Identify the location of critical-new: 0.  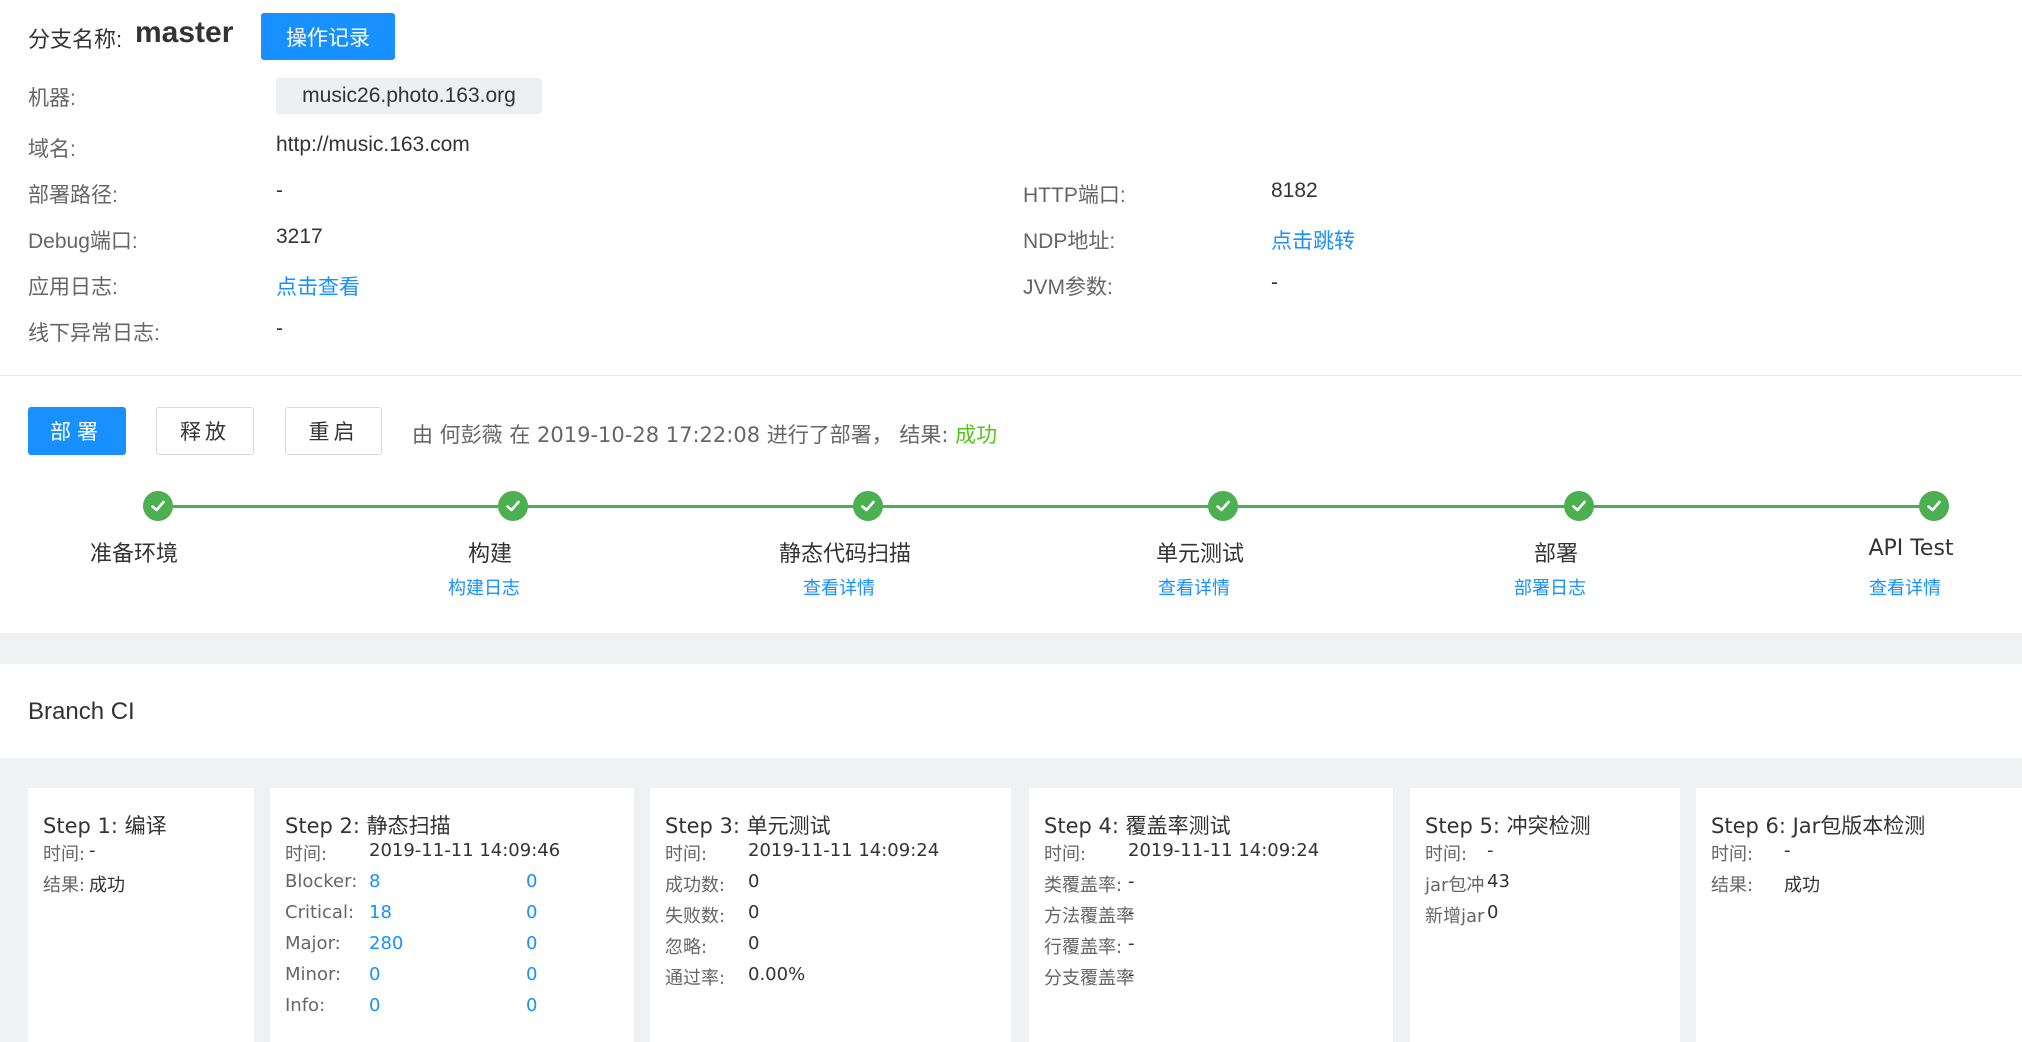
(531, 912).